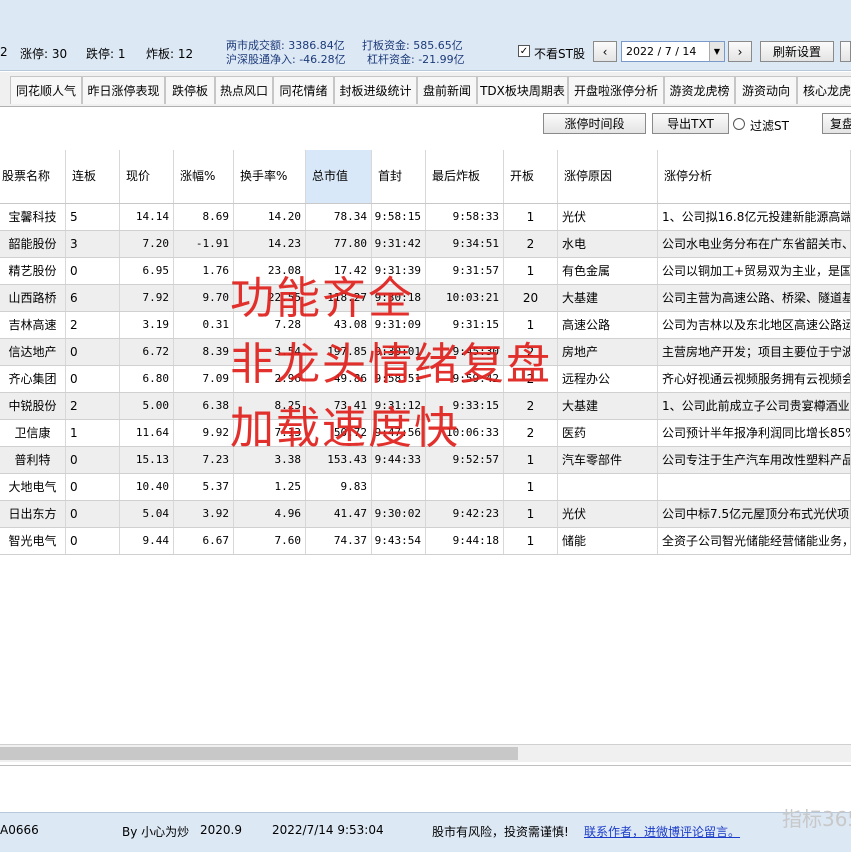  Describe the element at coordinates (33, 514) in the screenshot. I see `table-cell: 日出东方` at that location.